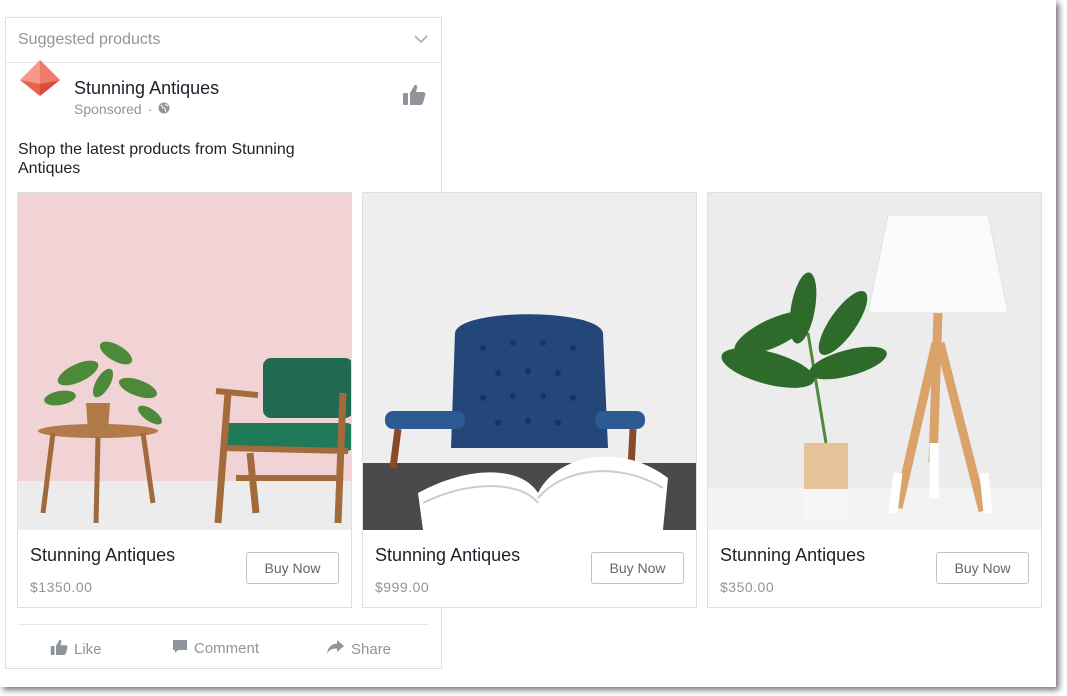 The width and height of the screenshot is (1067, 696). I want to click on like-label: Like, so click(88, 649).